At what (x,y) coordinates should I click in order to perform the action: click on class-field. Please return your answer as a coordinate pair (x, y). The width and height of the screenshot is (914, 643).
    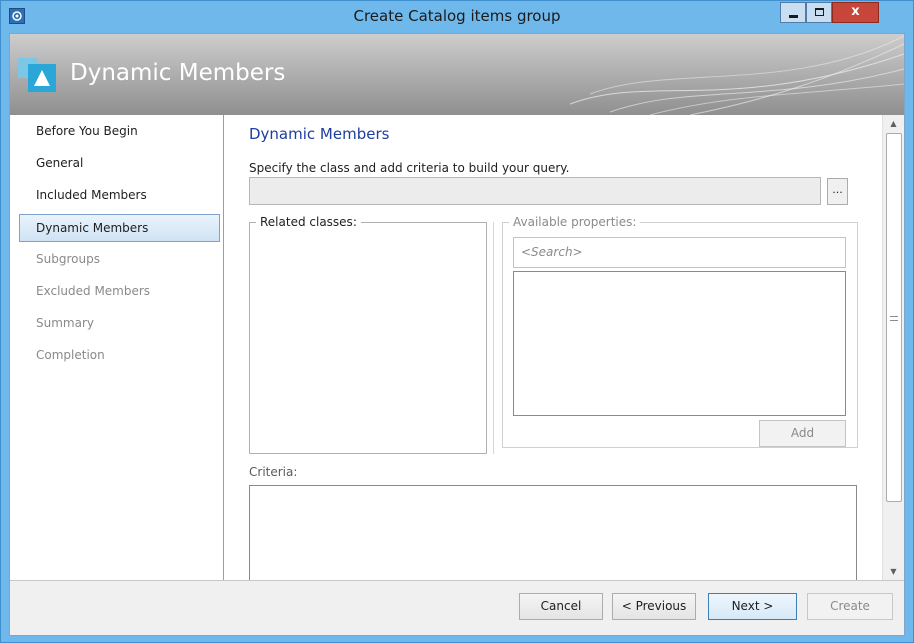
    Looking at the image, I should click on (535, 191).